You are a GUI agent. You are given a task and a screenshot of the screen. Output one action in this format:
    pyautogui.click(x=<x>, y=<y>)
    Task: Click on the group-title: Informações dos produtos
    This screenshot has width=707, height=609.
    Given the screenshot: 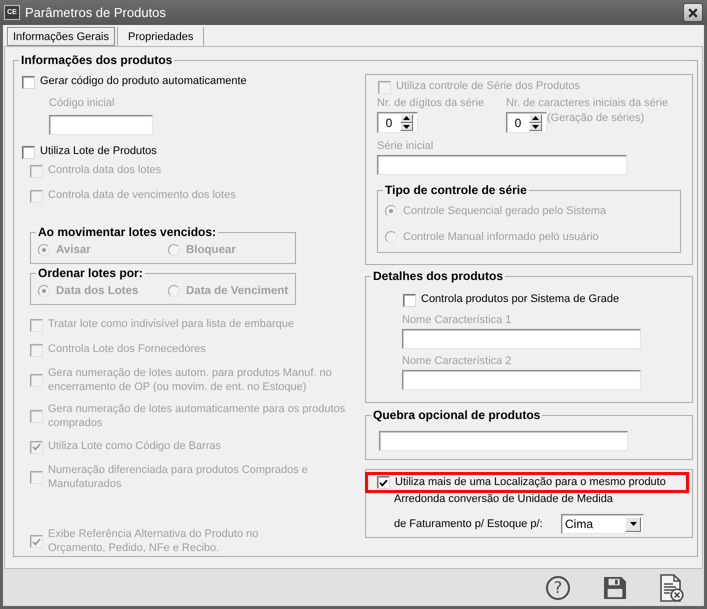 What is the action you would take?
    pyautogui.click(x=97, y=60)
    